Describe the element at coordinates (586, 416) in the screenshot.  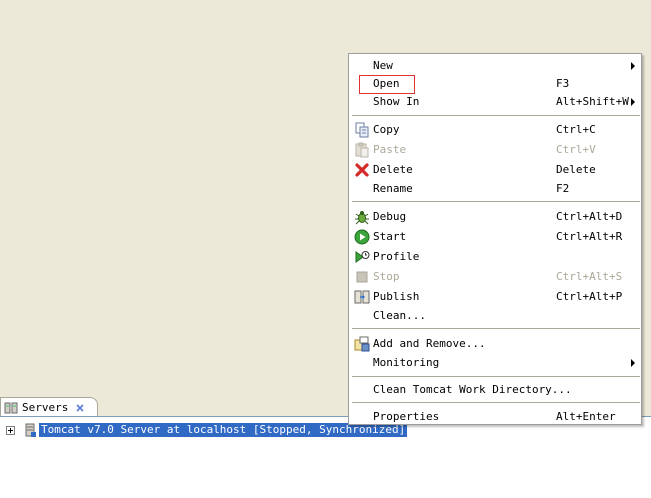
I see `menu-item-shortcut: Alt+Enter` at that location.